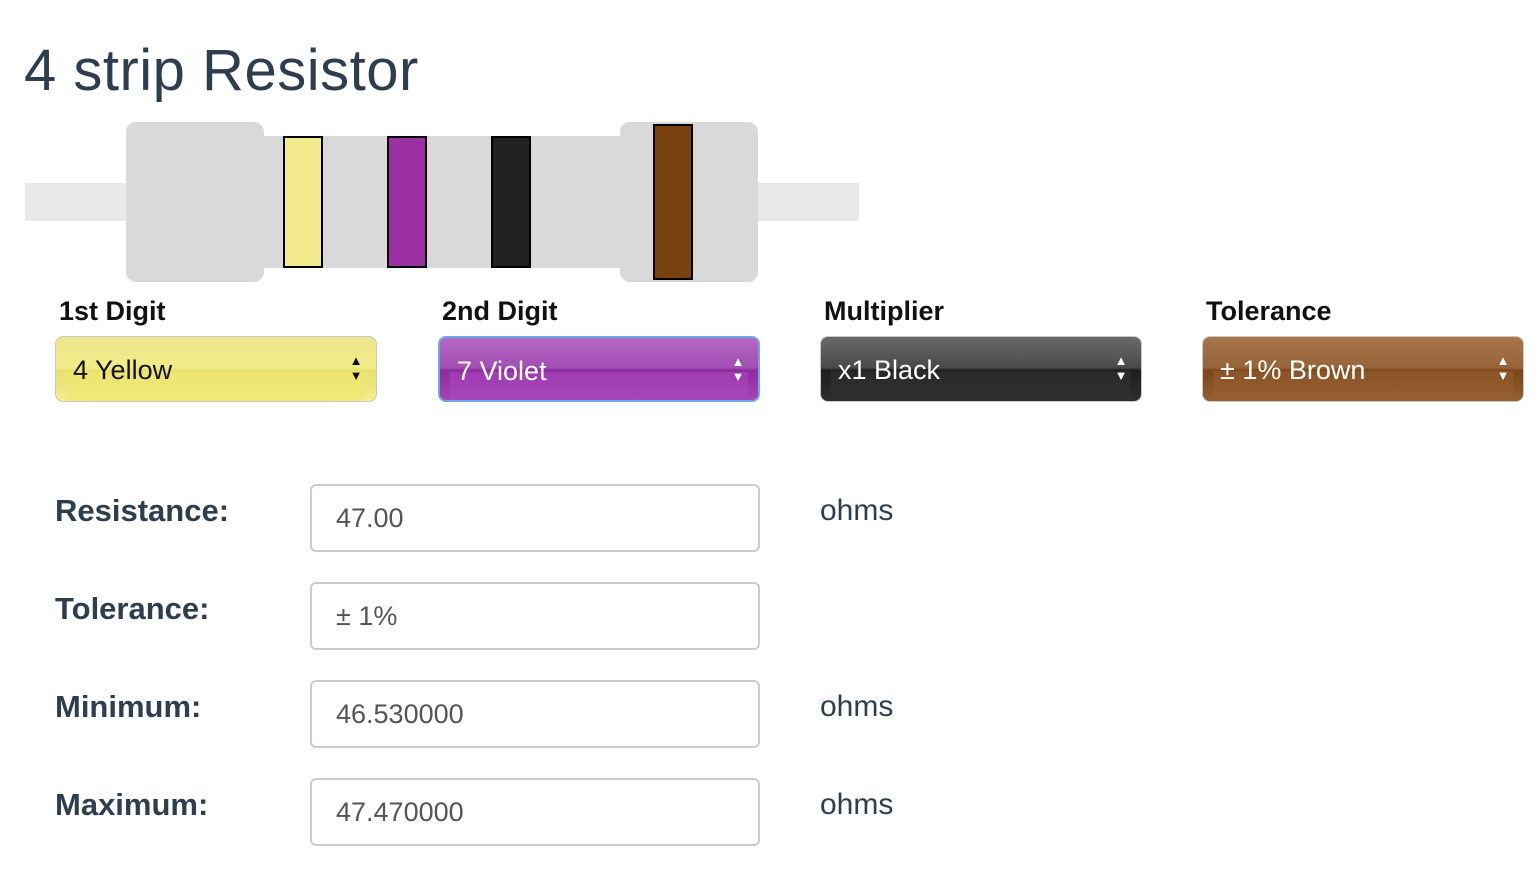 This screenshot has height=872, width=1540. Describe the element at coordinates (535, 812) in the screenshot. I see `maximum-field` at that location.